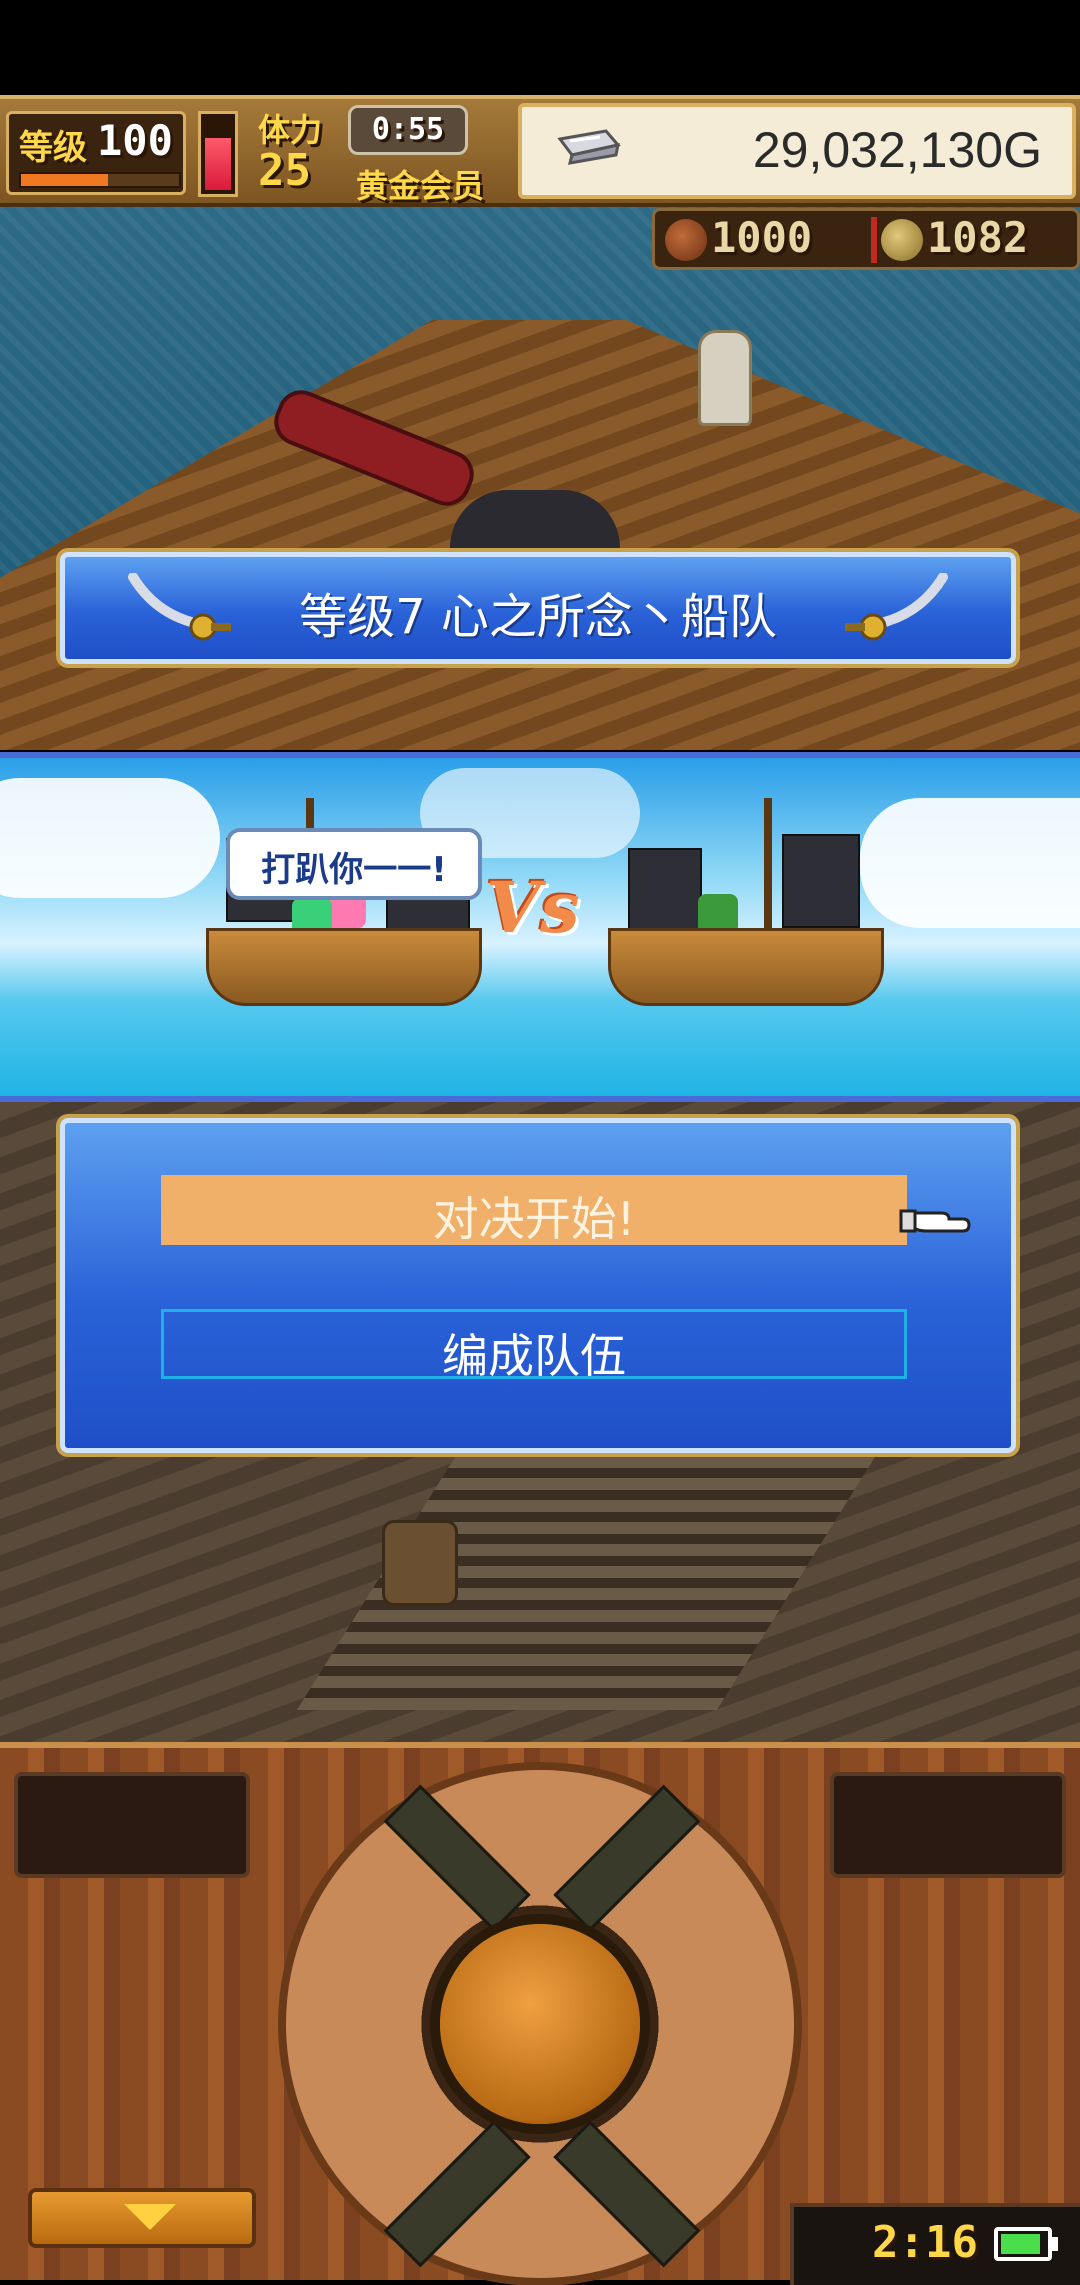  Describe the element at coordinates (533, 907) in the screenshot. I see `versus-label: Vs` at that location.